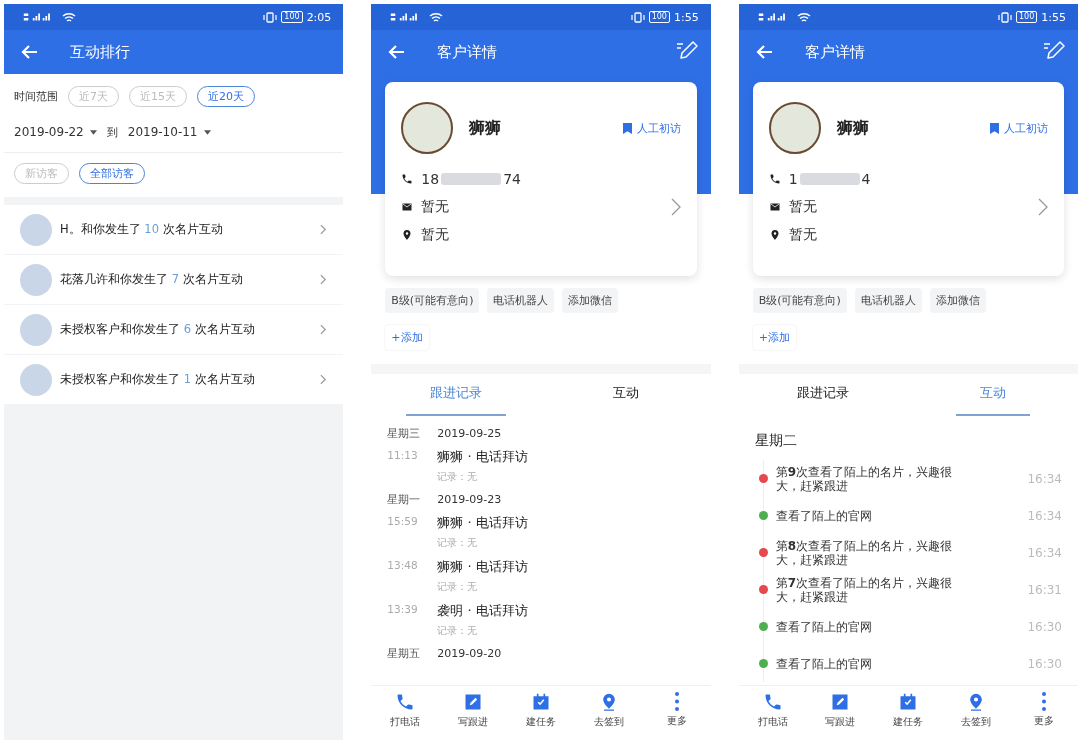  What do you see at coordinates (404, 653) in the screenshot?
I see `weekday-label: 星期五` at bounding box center [404, 653].